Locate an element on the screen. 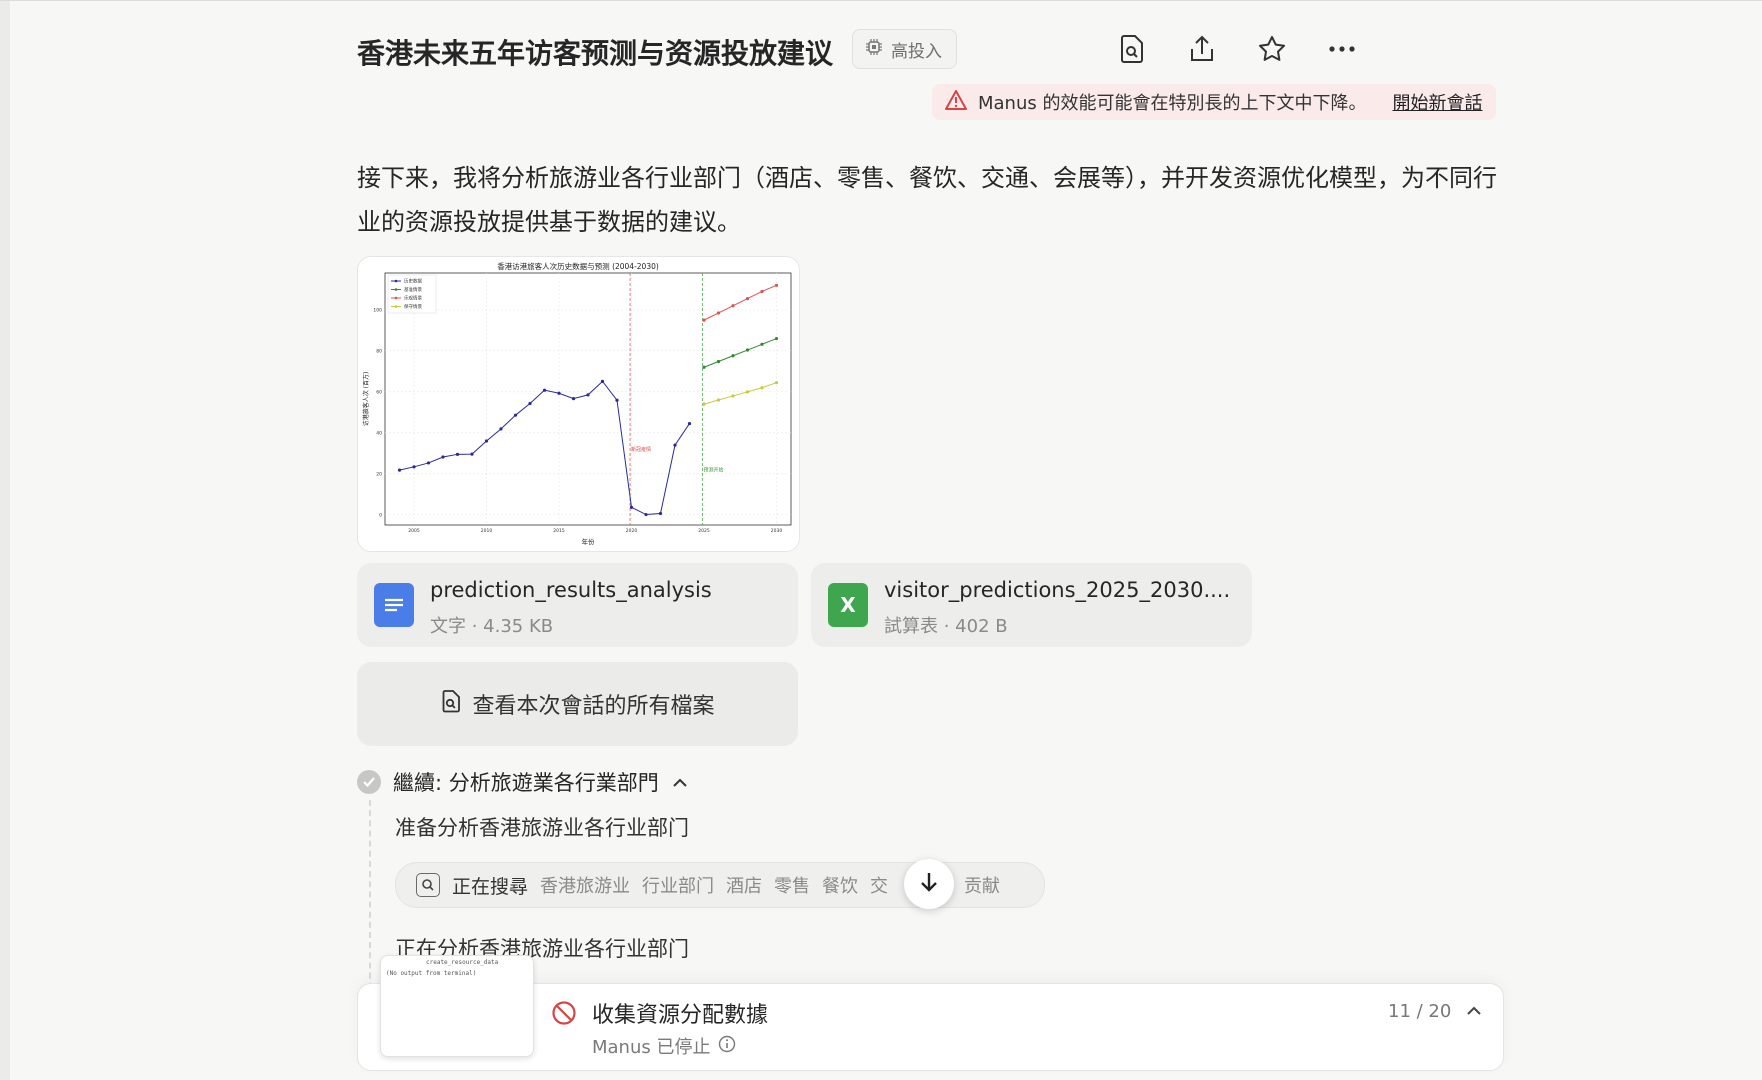  search-tag: 餐饮 is located at coordinates (840, 886).